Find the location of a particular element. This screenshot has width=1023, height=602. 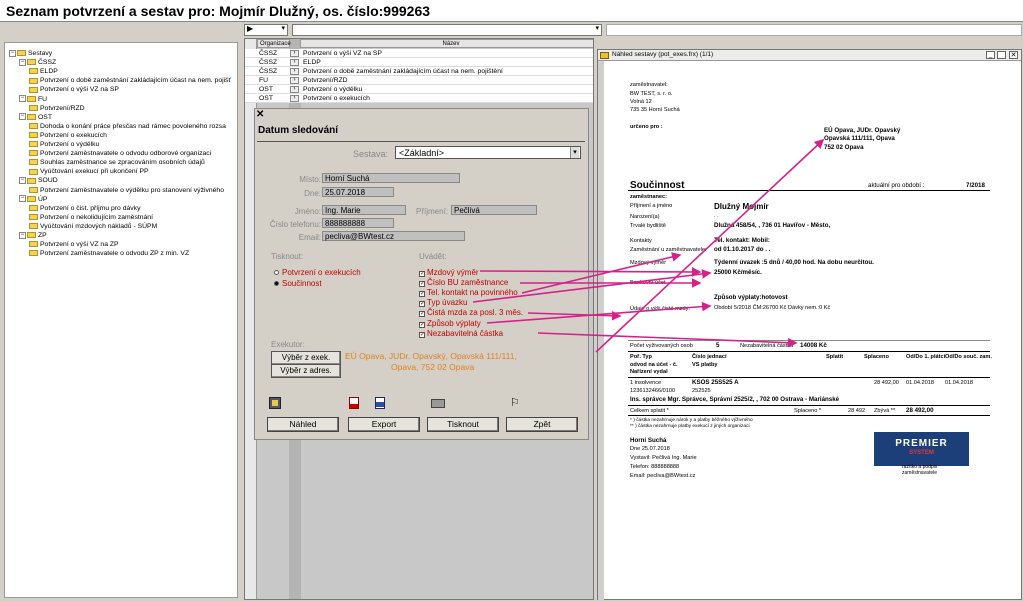

pdf-icon is located at coordinates (354, 403).